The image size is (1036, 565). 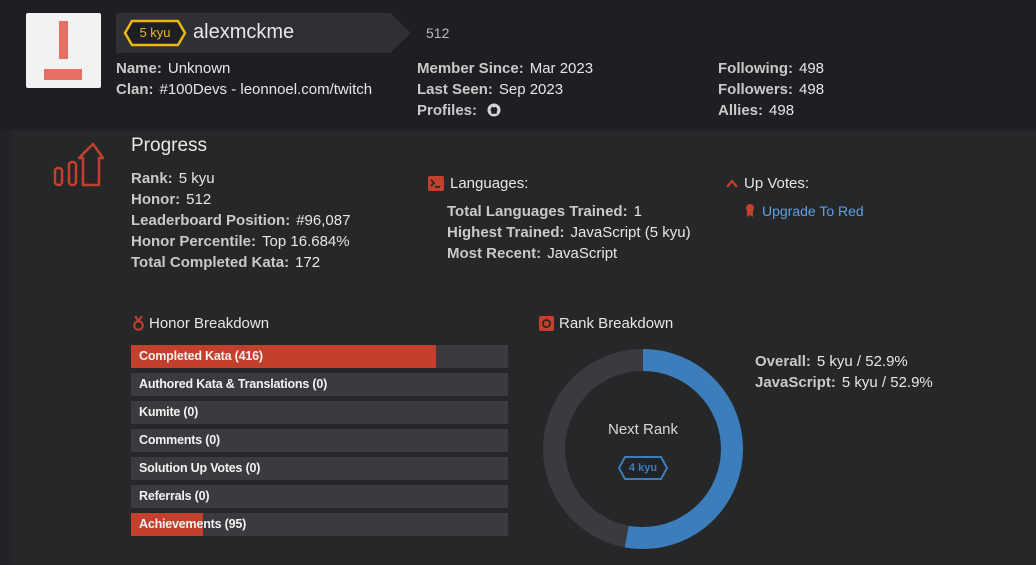 What do you see at coordinates (199, 68) in the screenshot?
I see `info-name-value: Unknown` at bounding box center [199, 68].